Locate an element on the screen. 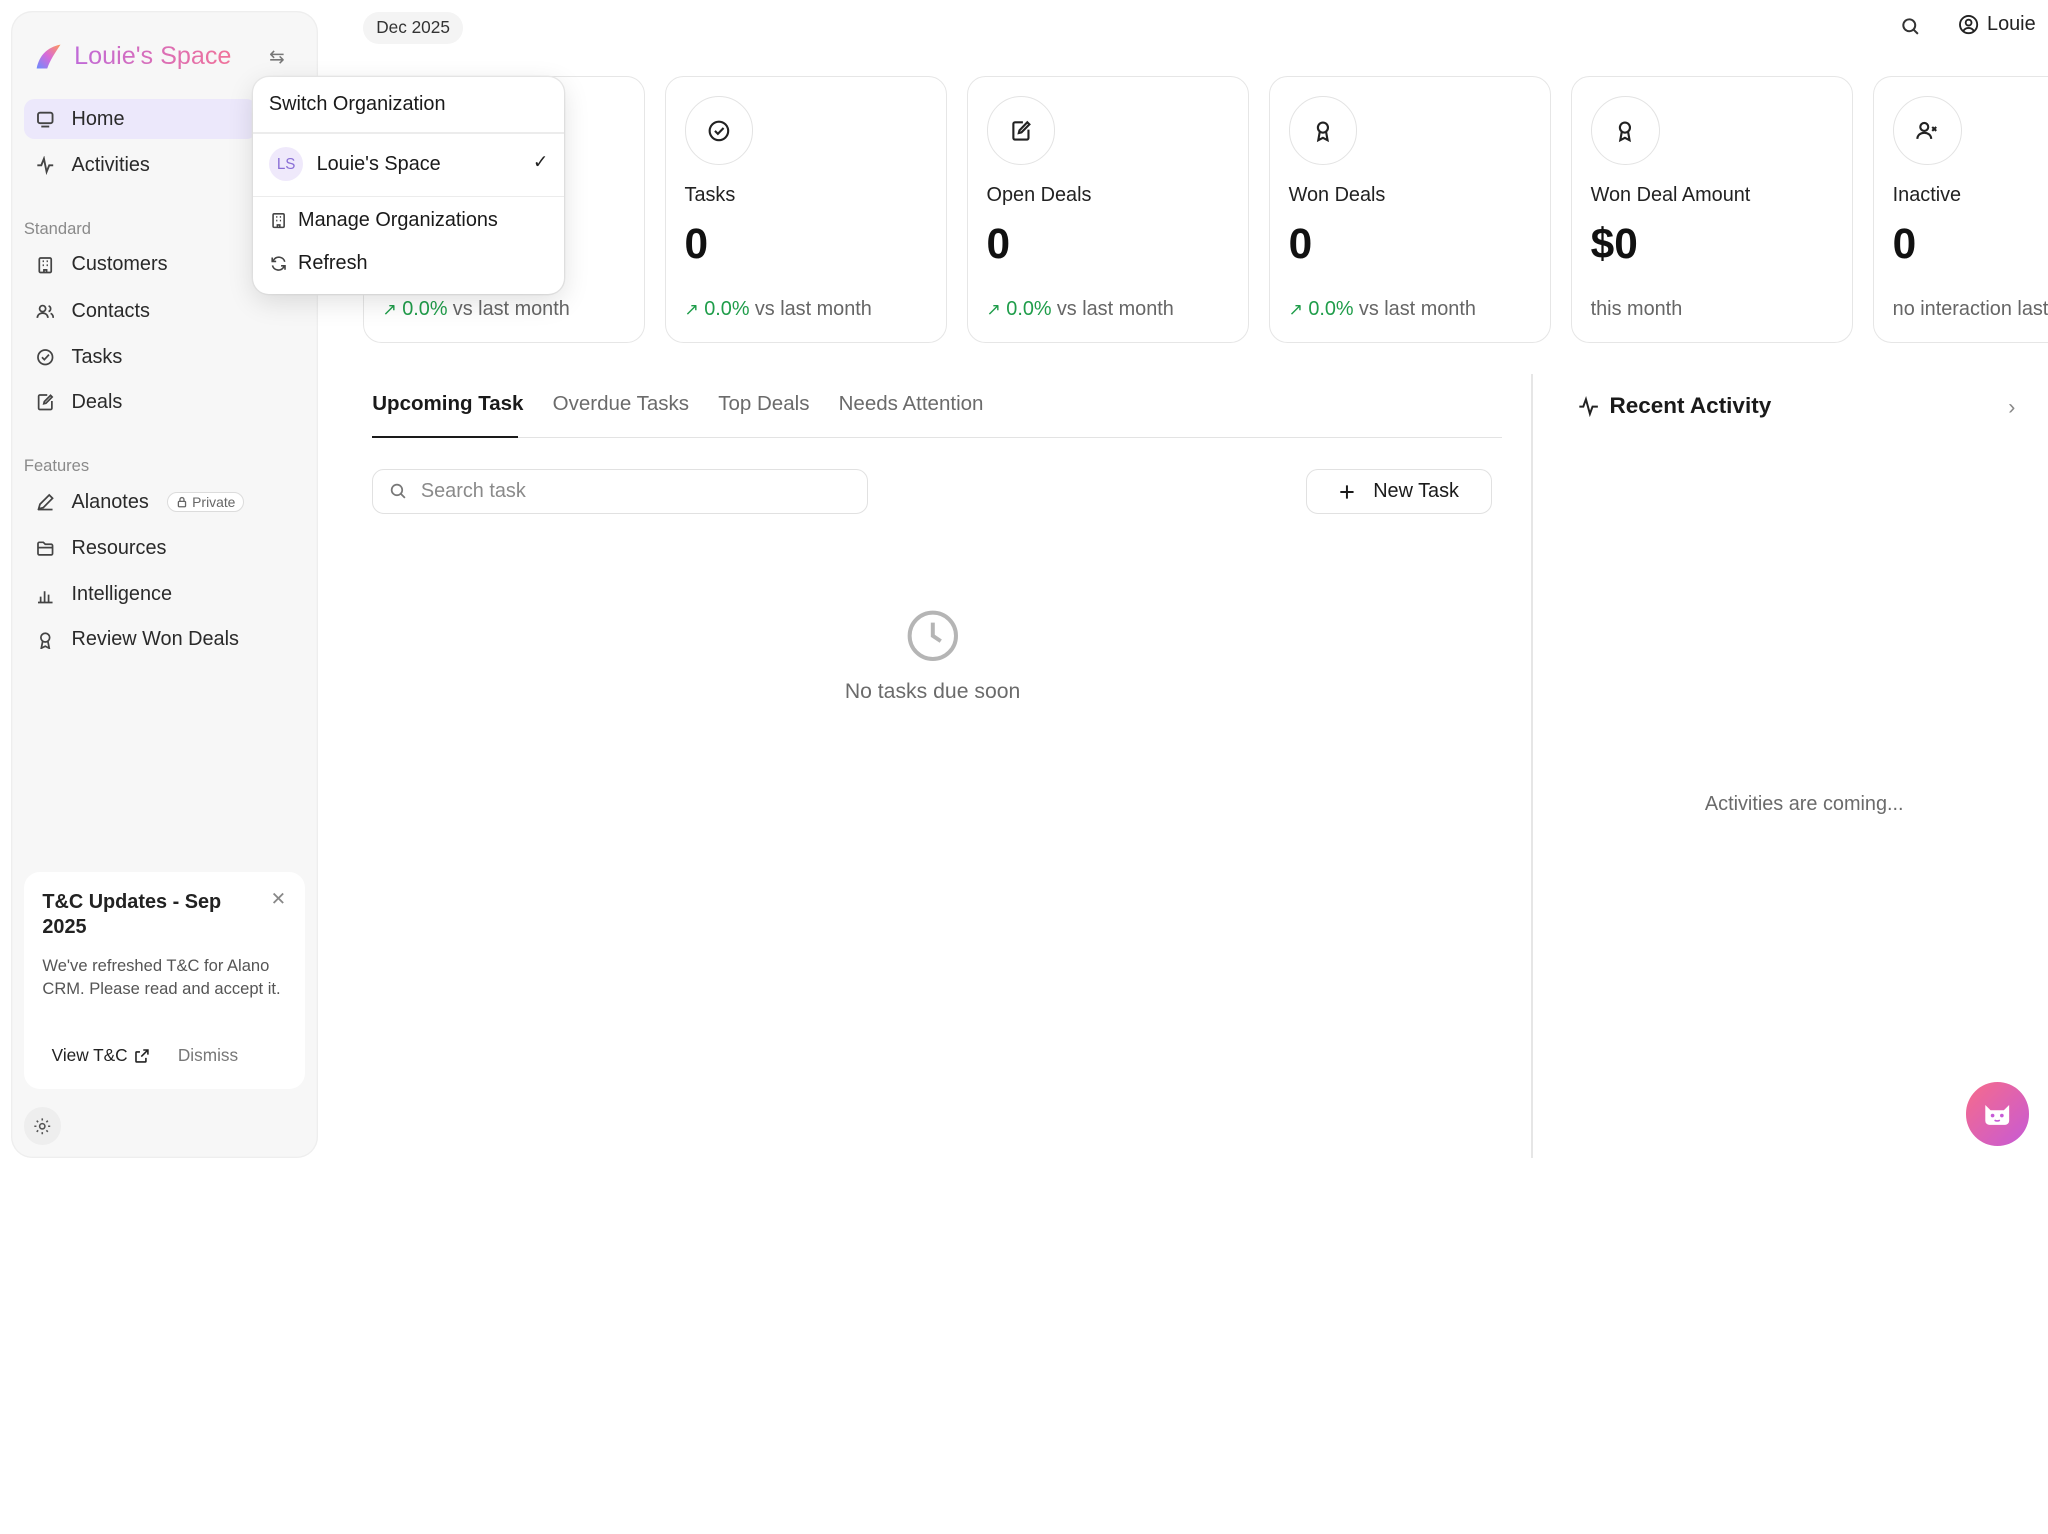 This screenshot has width=2048, height=1534. dismiss-button: Dismiss is located at coordinates (208, 1055).